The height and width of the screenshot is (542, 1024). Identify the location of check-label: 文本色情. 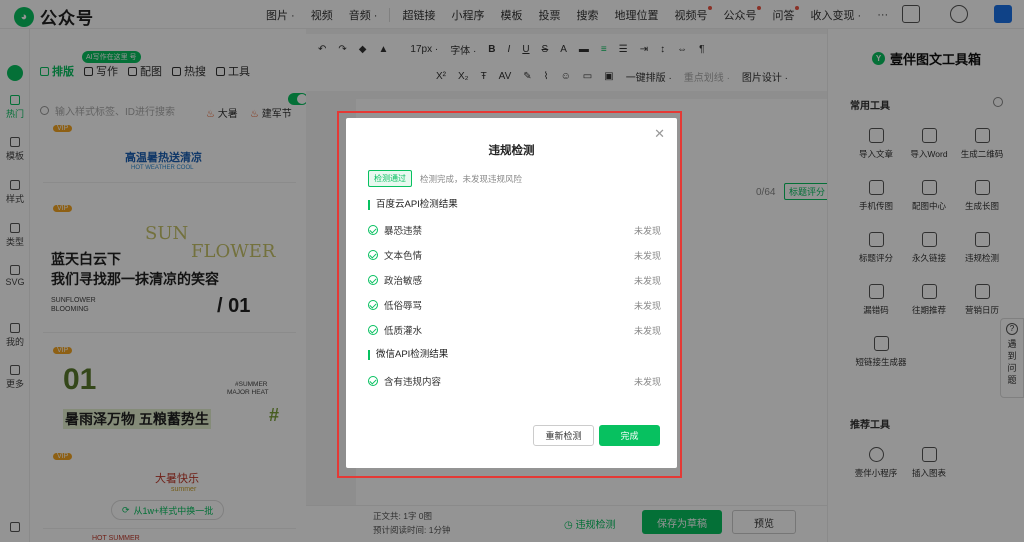
(403, 256).